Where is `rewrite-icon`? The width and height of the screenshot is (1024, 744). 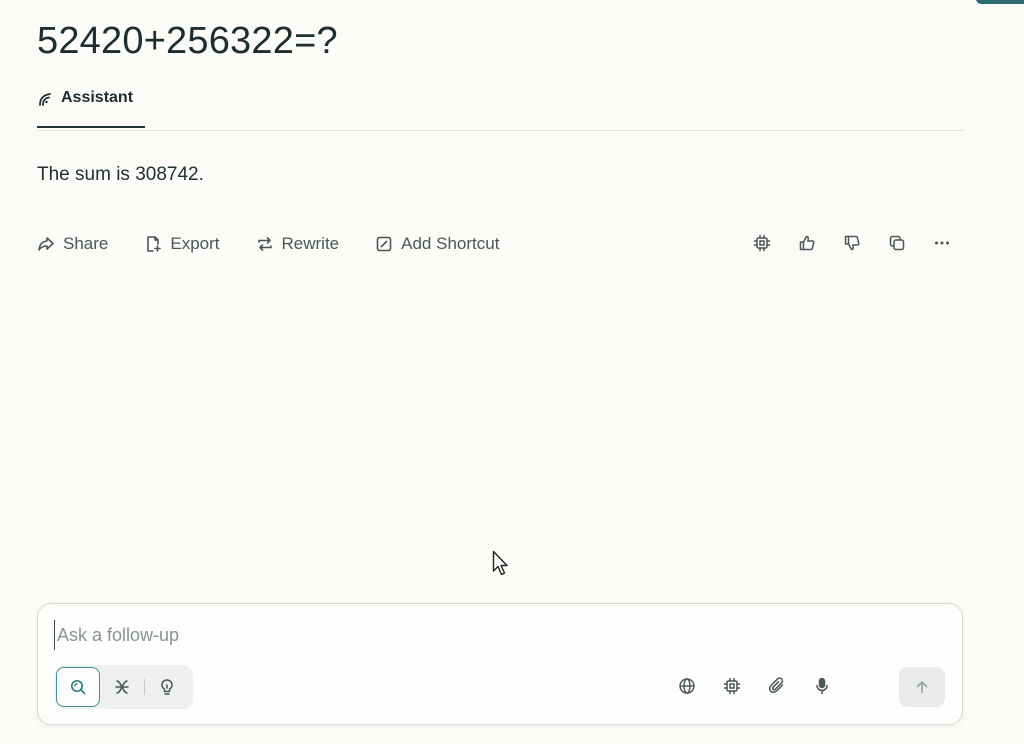
rewrite-icon is located at coordinates (264, 244).